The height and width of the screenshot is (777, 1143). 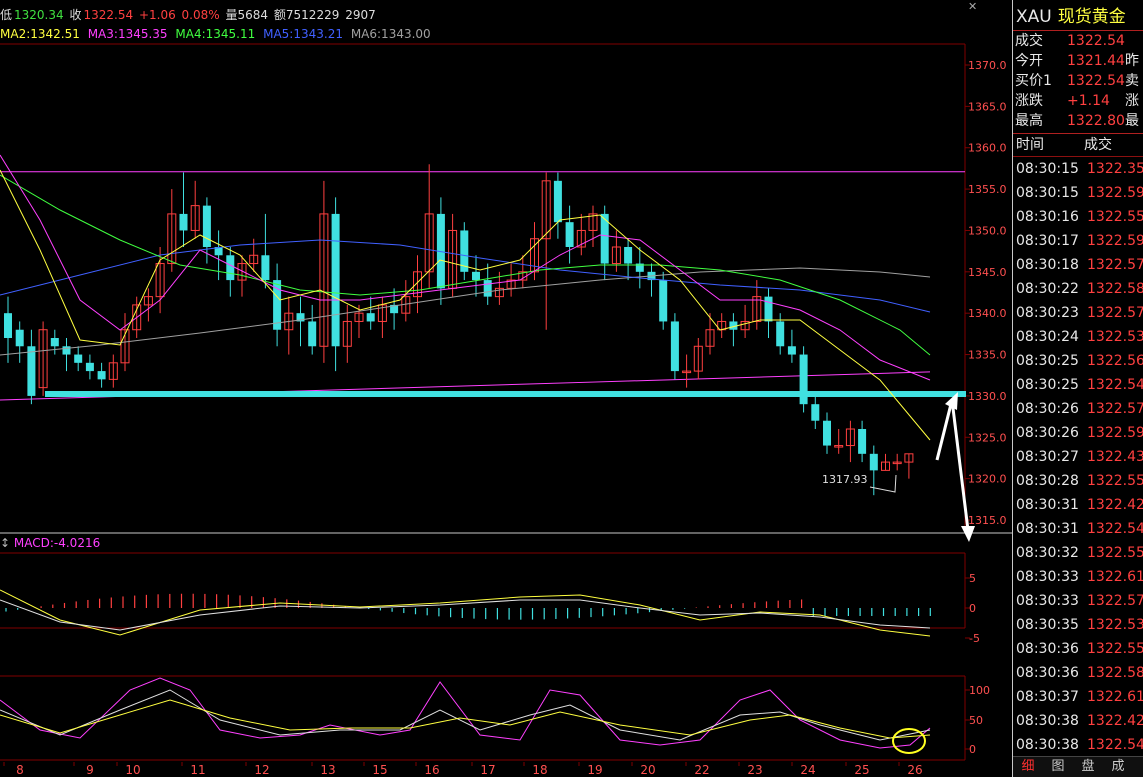 What do you see at coordinates (1078, 505) in the screenshot?
I see `tick-row: 08:30:31 1322.42` at bounding box center [1078, 505].